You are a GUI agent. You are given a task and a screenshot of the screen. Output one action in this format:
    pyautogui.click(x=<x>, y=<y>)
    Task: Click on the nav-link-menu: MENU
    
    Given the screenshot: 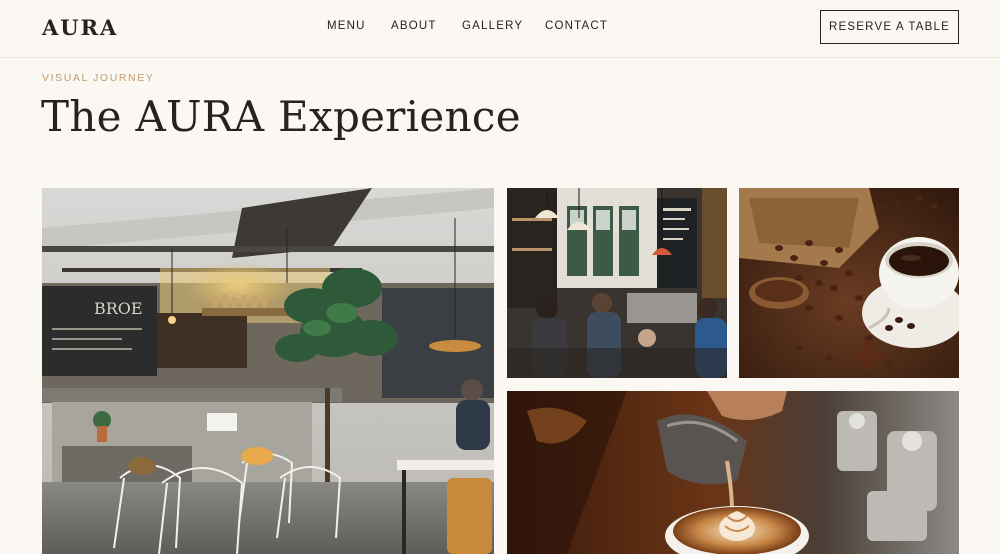 What is the action you would take?
    pyautogui.click(x=346, y=26)
    